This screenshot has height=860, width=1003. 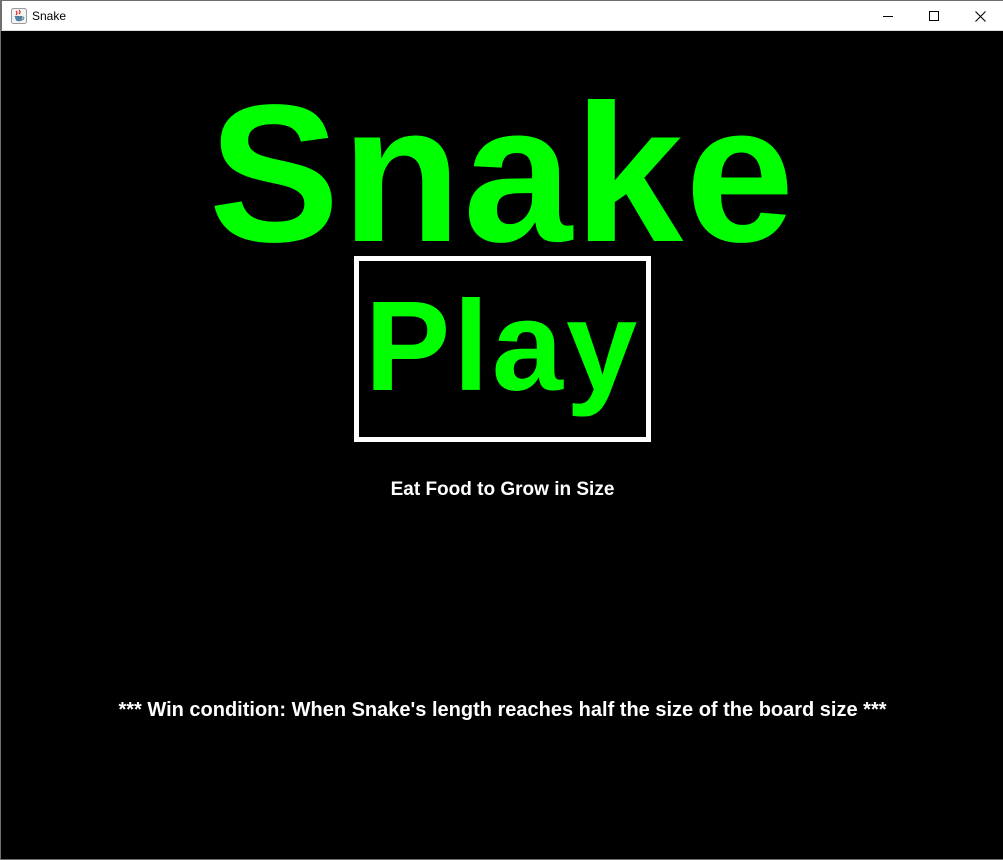 I want to click on title-bar: Snake, so click(x=502, y=15).